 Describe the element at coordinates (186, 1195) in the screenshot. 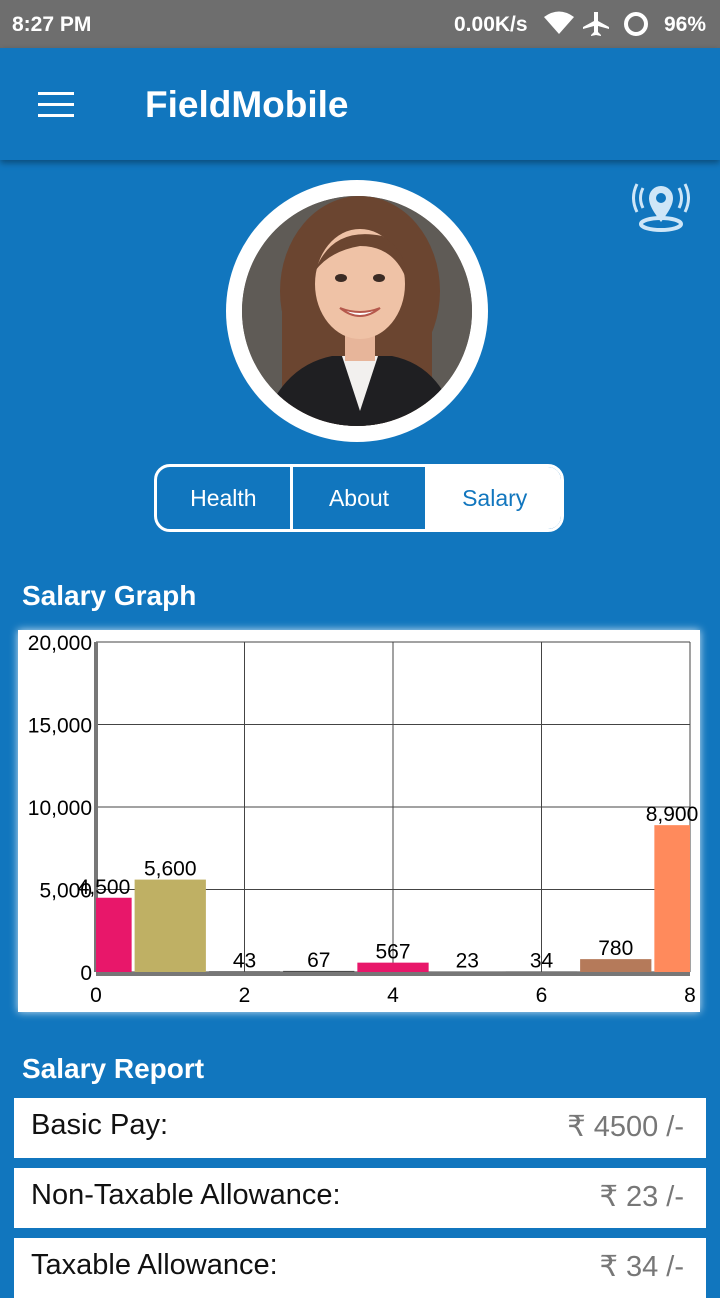

I see `report-label: Non-Taxable Allowance:` at that location.